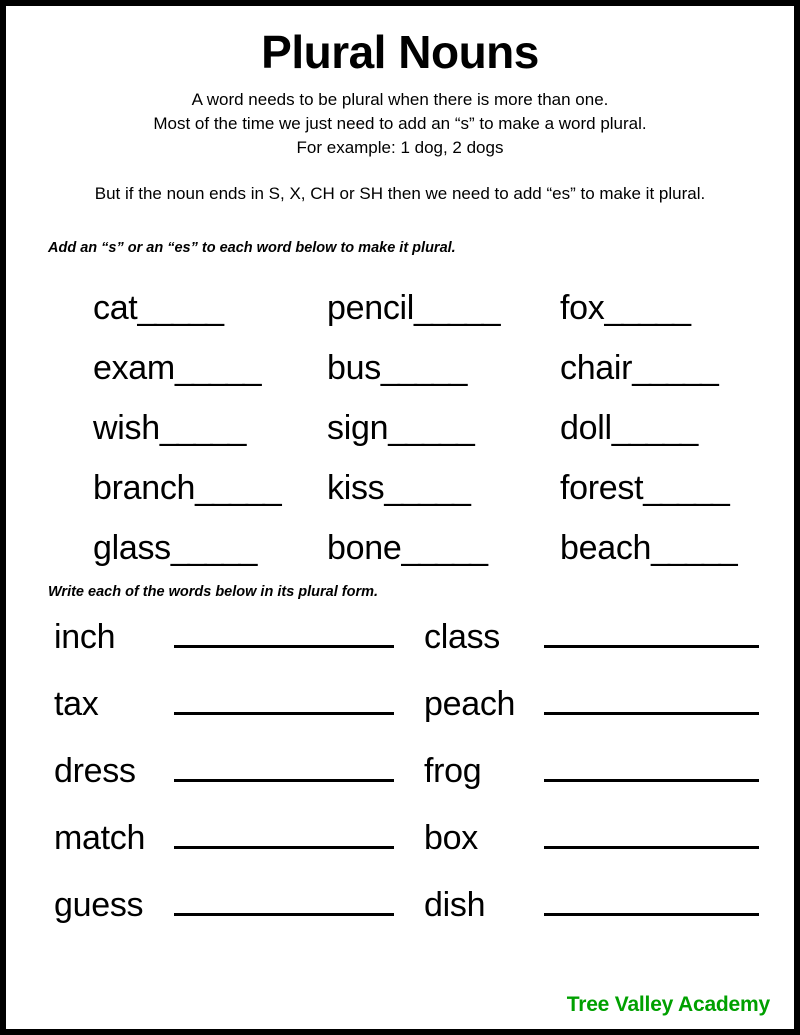 Image resolution: width=800 pixels, height=1035 pixels. Describe the element at coordinates (606, 548) in the screenshot. I see `word-label: beach` at that location.